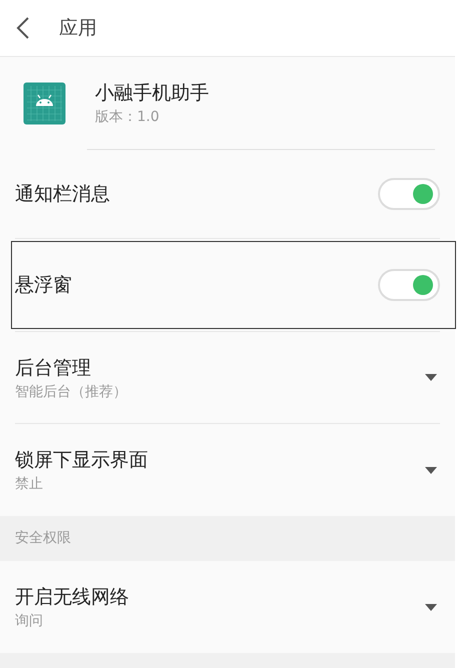 This screenshot has height=668, width=463. What do you see at coordinates (71, 392) in the screenshot?
I see `setting-value: 智能后台（推荐）` at bounding box center [71, 392].